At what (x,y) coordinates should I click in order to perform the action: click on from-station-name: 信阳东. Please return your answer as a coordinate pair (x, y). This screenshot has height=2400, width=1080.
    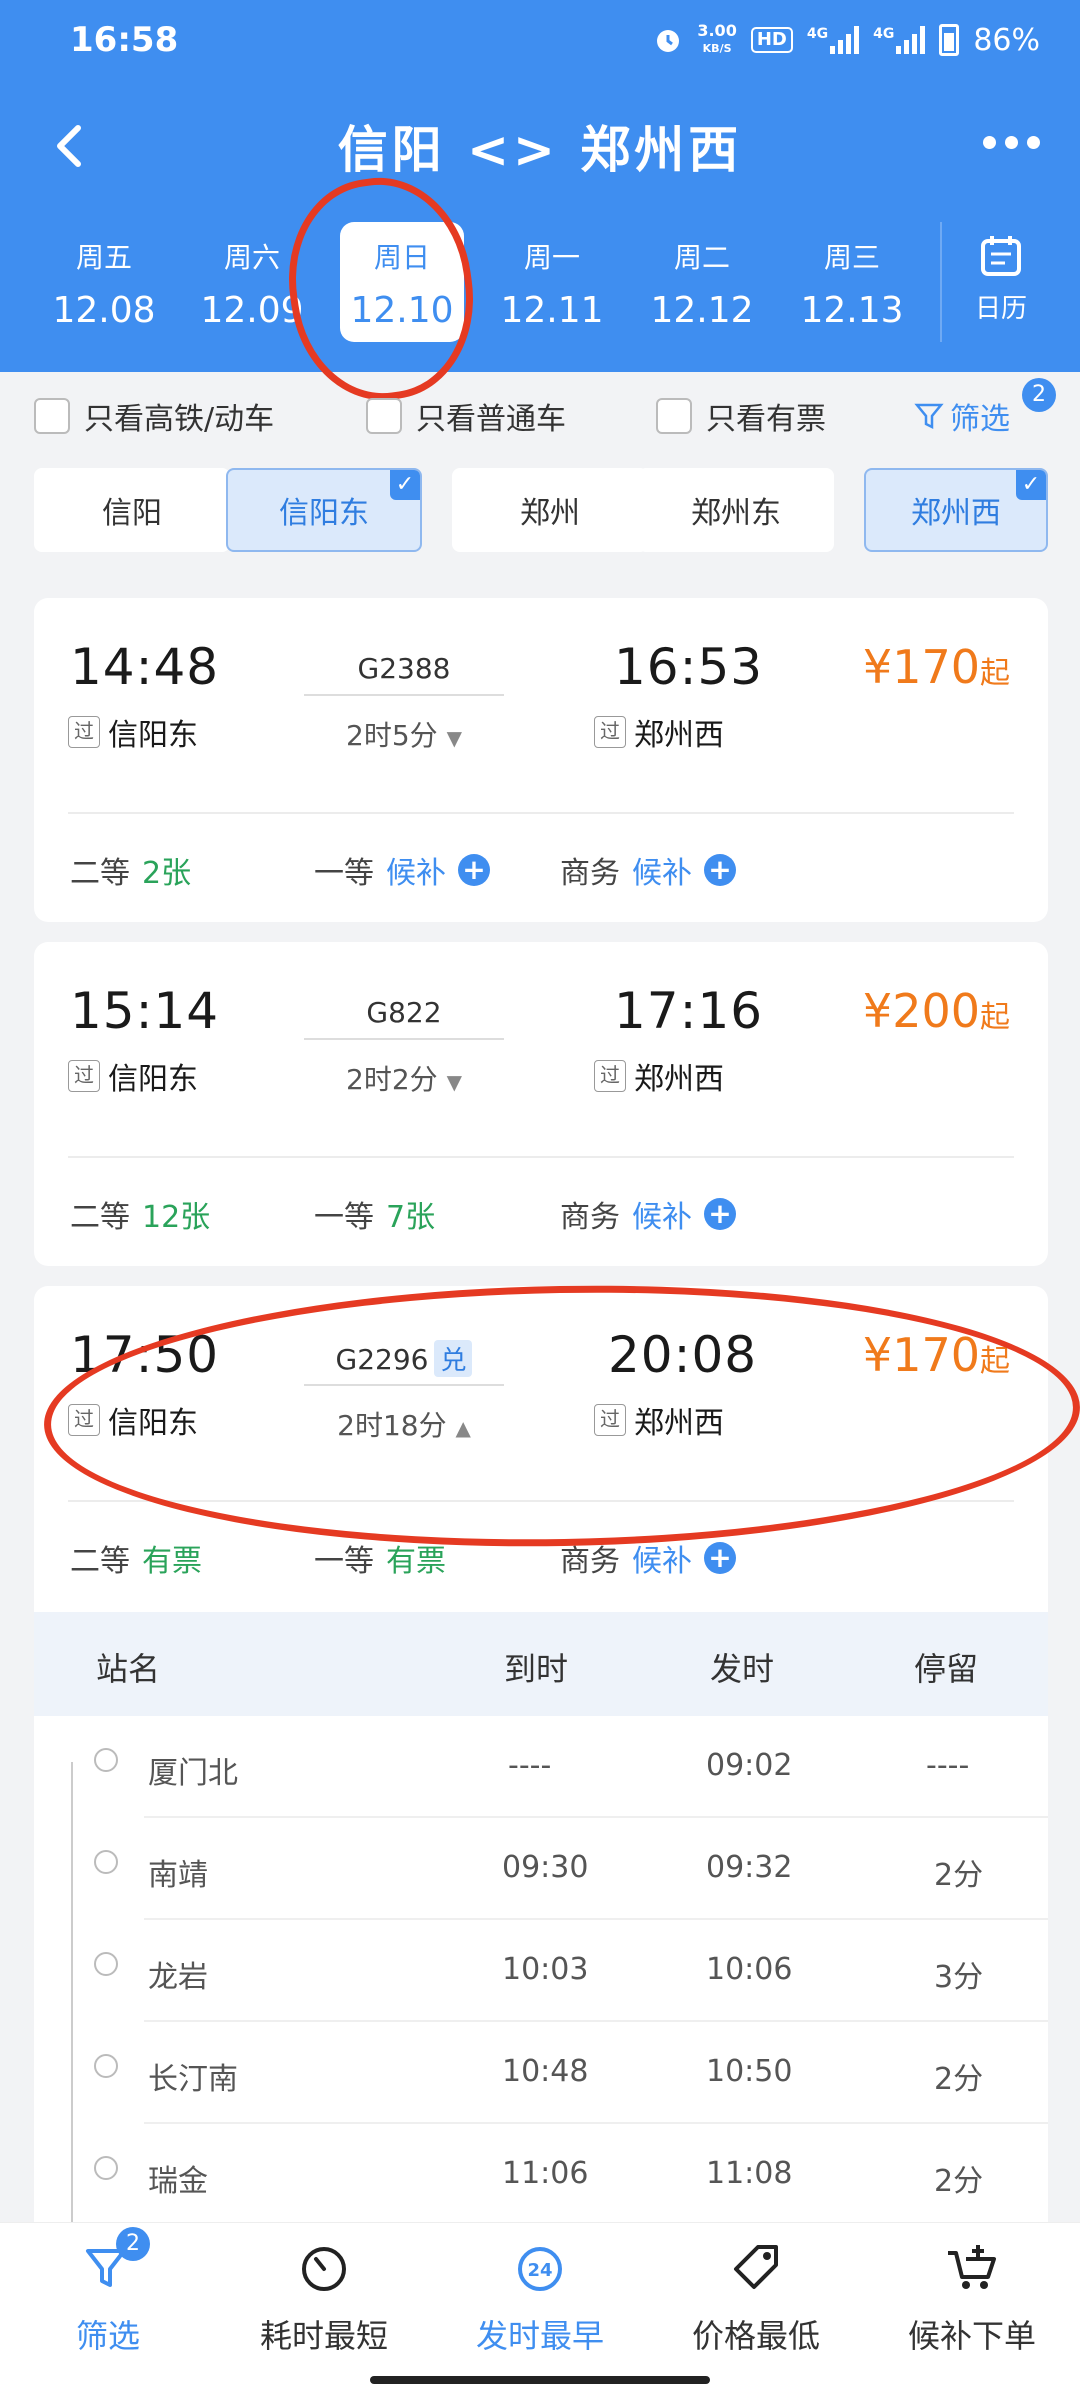
    Looking at the image, I should click on (153, 735).